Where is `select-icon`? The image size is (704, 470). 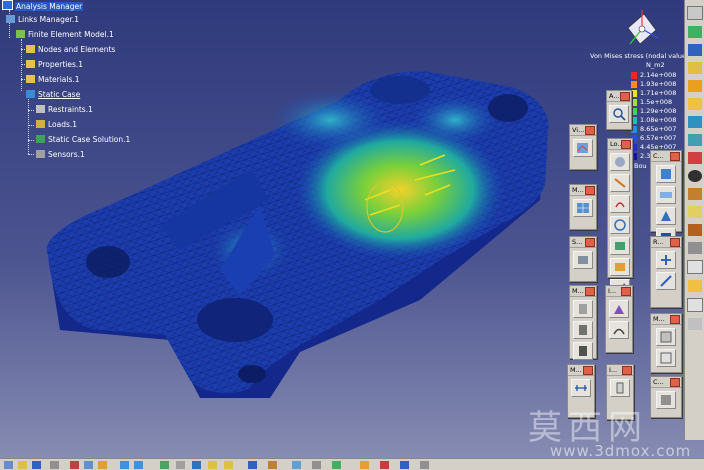 select-icon is located at coordinates (695, 13).